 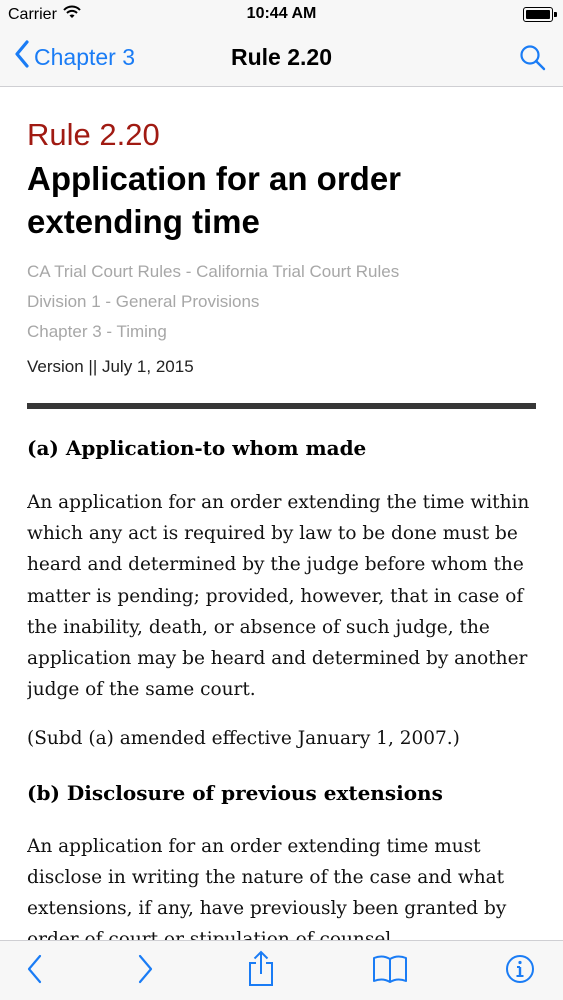 I want to click on previous-button, so click(x=34, y=971).